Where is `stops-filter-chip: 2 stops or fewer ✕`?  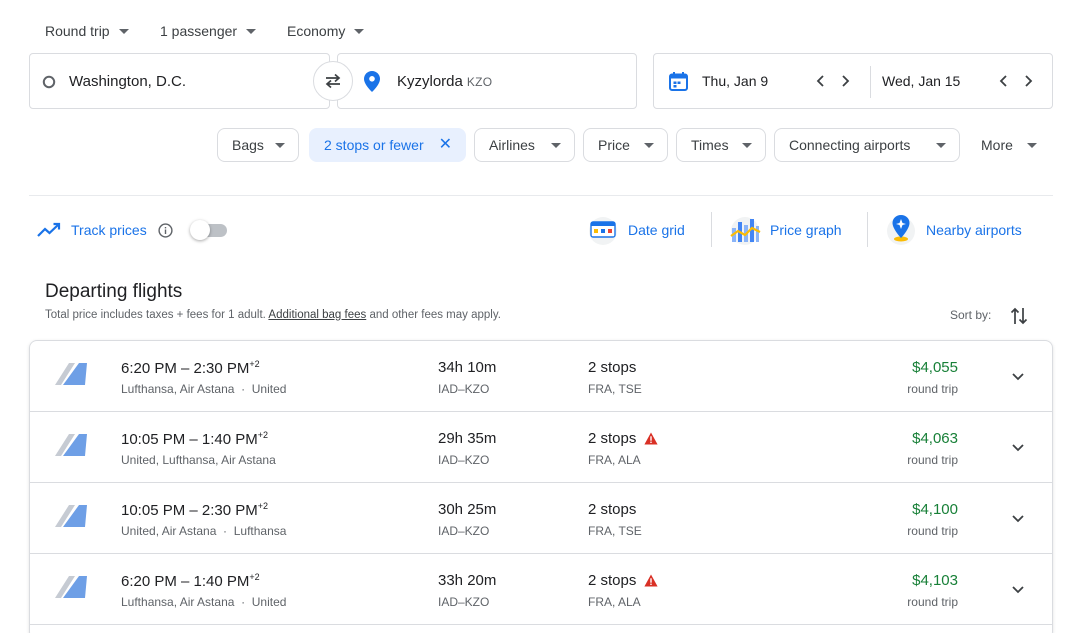 stops-filter-chip: 2 stops or fewer ✕ is located at coordinates (387, 145).